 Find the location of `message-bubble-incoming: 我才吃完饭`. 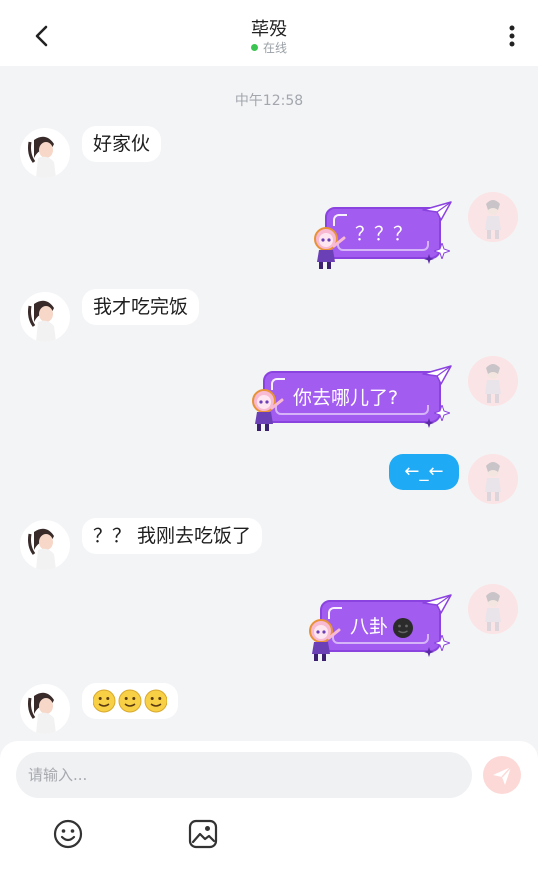

message-bubble-incoming: 我才吃完饭 is located at coordinates (141, 307).